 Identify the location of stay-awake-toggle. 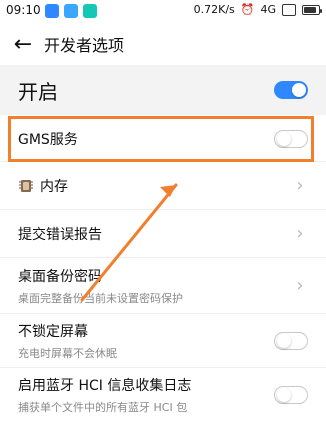
(291, 340).